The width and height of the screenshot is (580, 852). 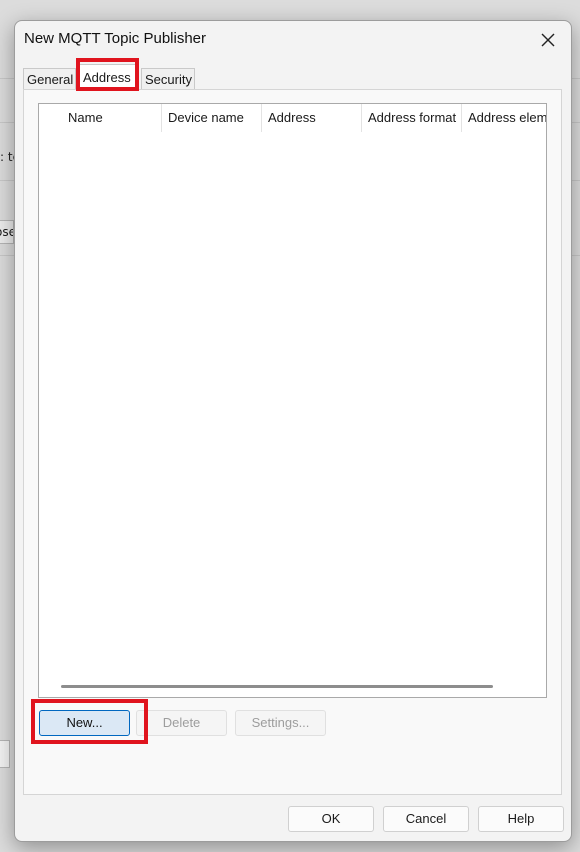 I want to click on ok-button: OK, so click(x=331, y=819).